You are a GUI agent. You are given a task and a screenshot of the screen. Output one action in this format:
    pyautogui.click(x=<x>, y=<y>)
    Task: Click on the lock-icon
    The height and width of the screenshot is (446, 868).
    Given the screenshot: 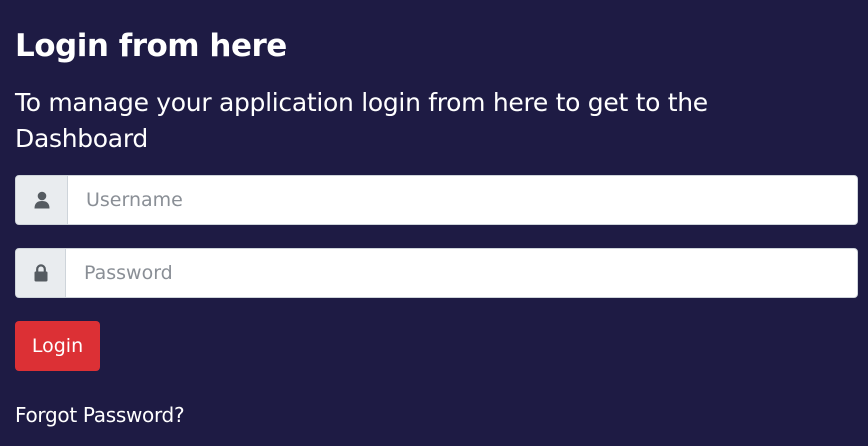 What is the action you would take?
    pyautogui.click(x=41, y=273)
    